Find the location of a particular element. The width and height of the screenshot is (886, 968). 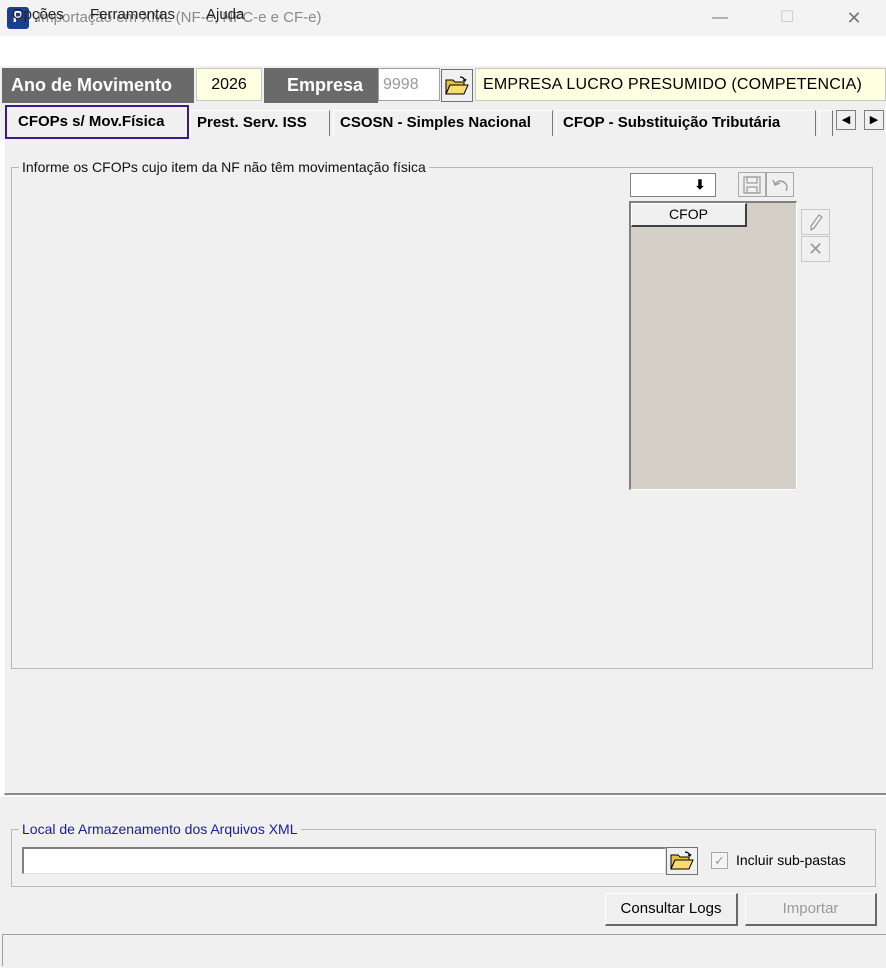

edit-button is located at coordinates (815, 222).